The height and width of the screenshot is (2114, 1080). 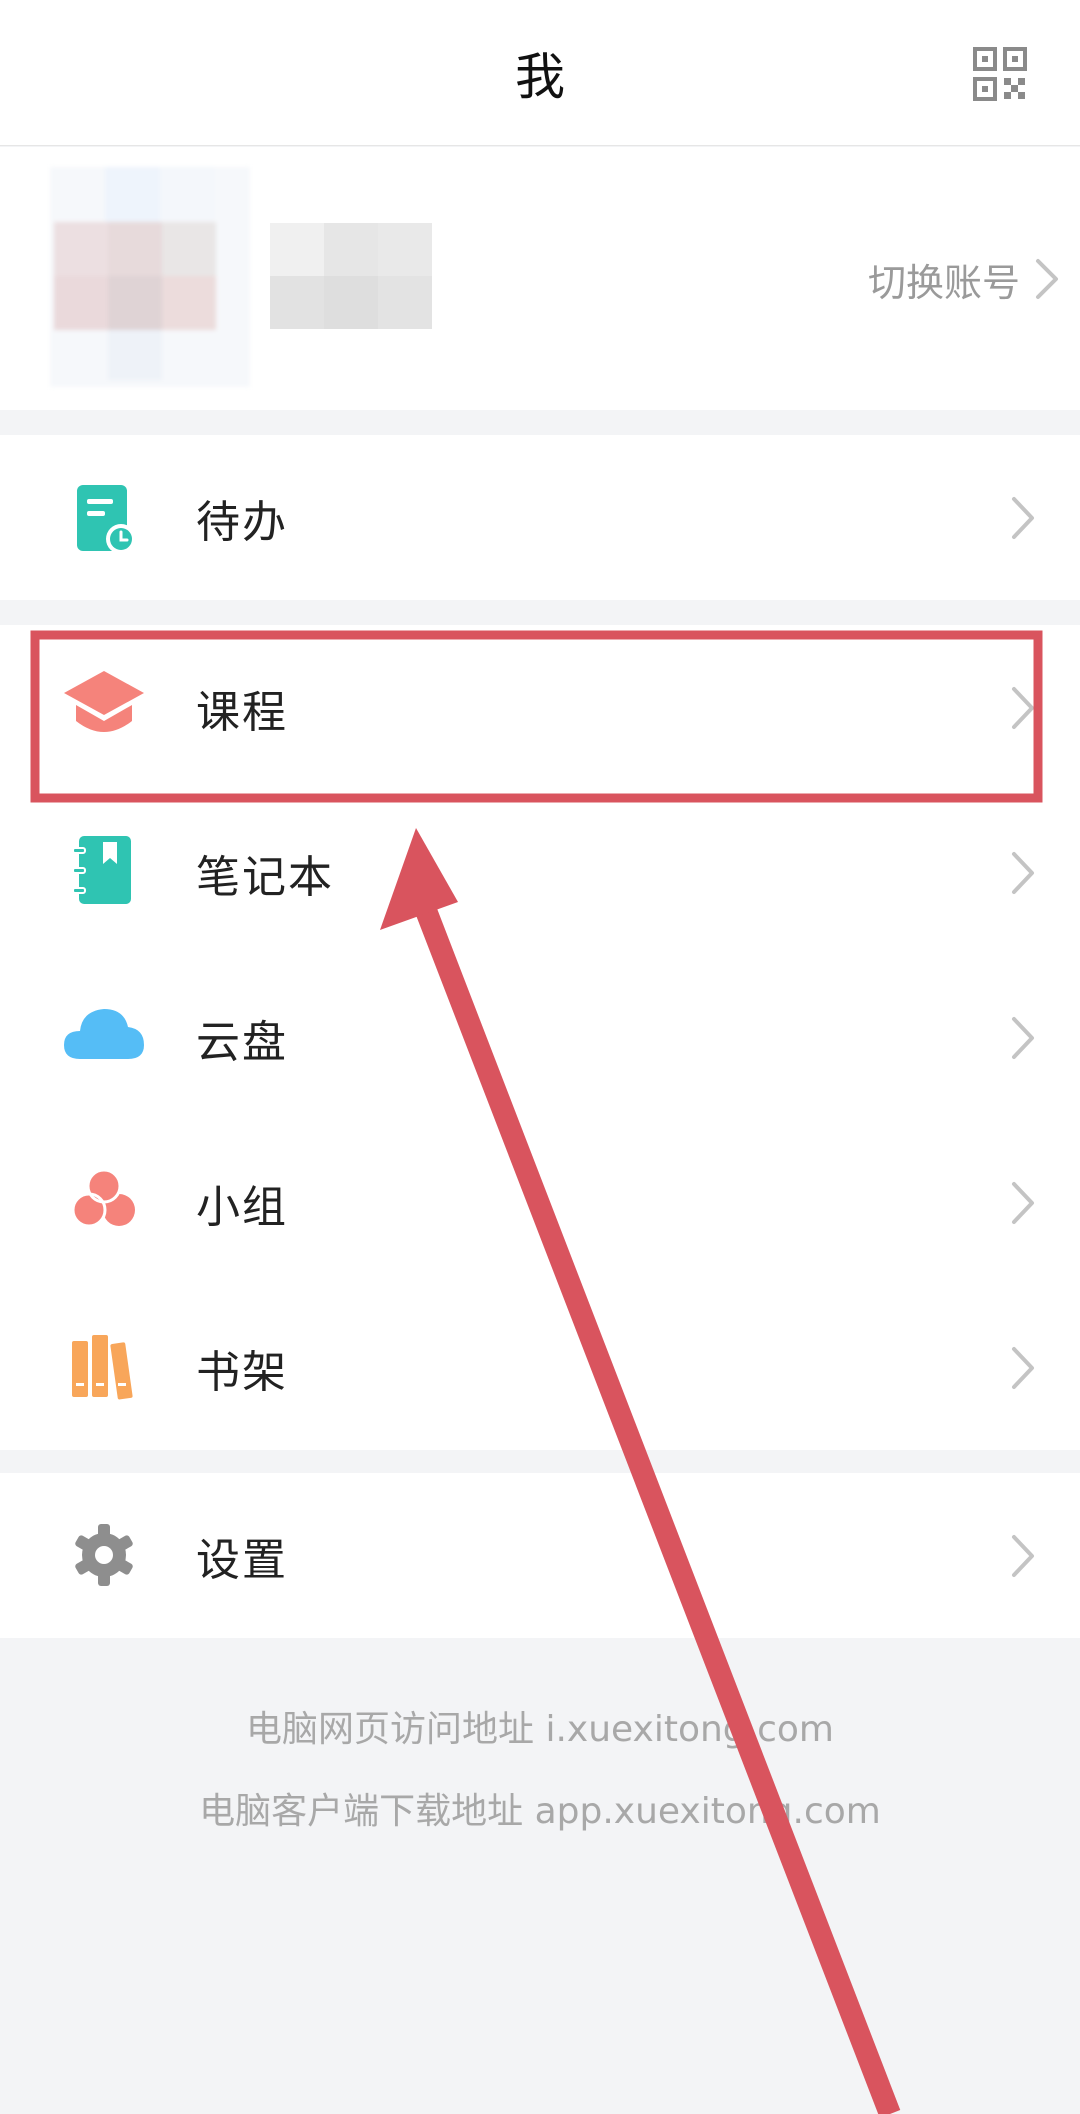 I want to click on page-title: 我, so click(x=540, y=77).